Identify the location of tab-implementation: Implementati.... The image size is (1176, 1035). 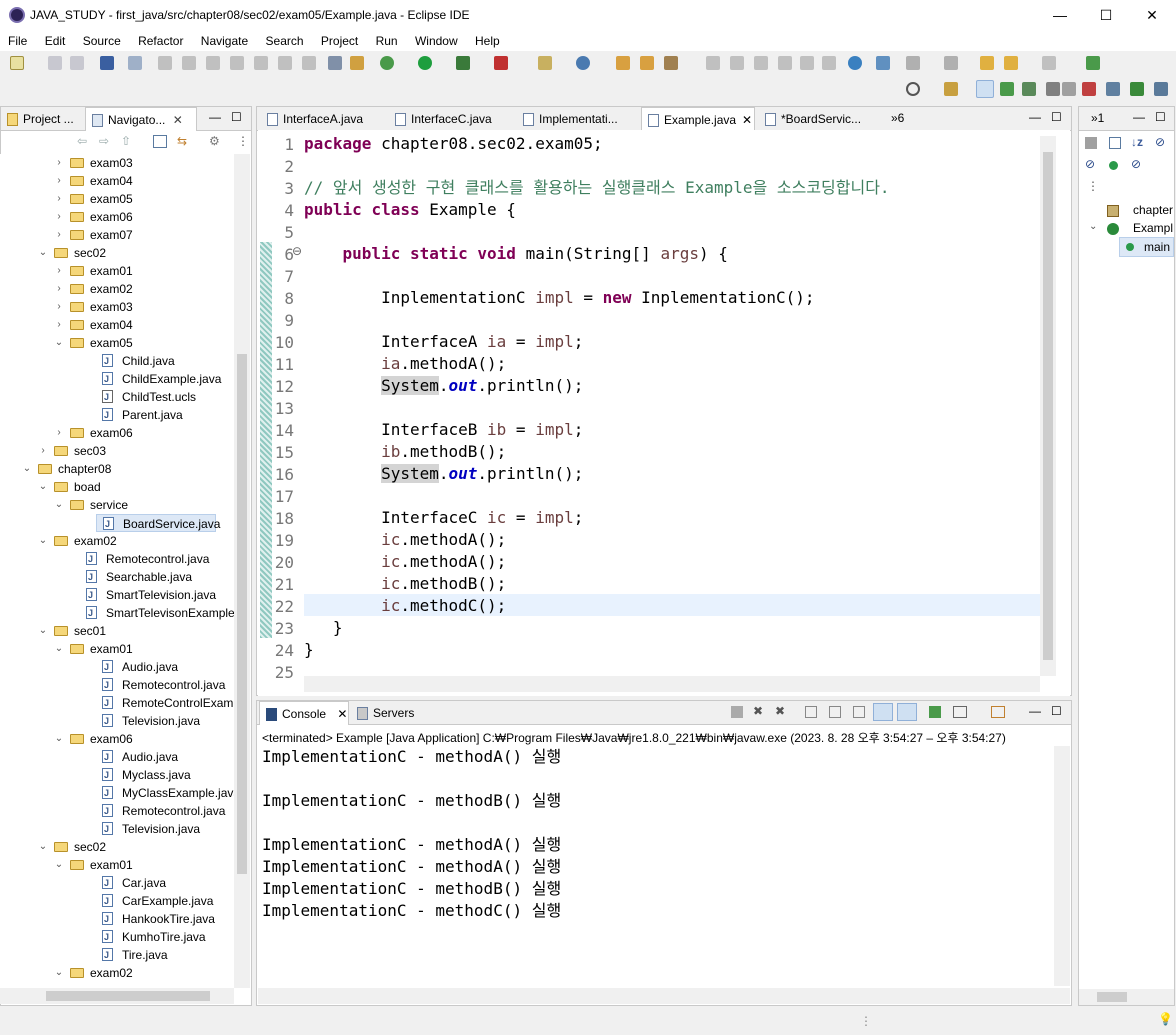
(579, 119).